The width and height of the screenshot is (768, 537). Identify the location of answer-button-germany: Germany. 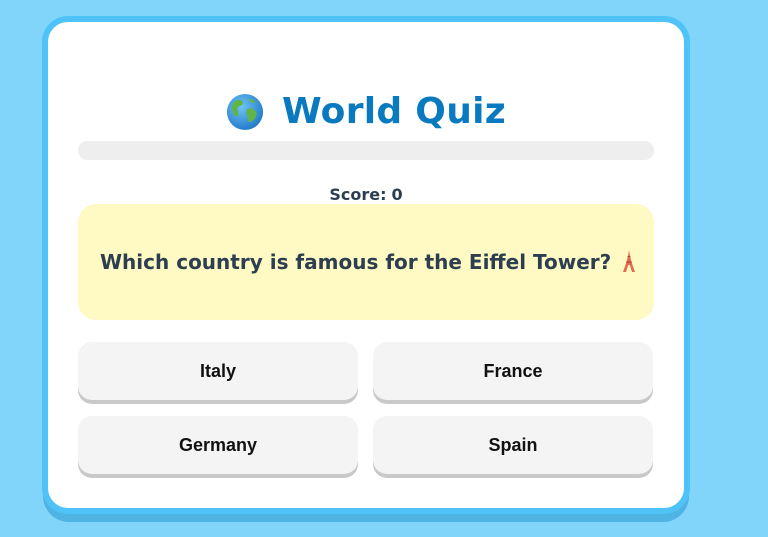
(218, 445).